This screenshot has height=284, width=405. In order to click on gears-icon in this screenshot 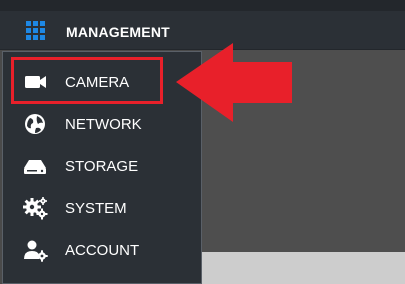, I will do `click(35, 208)`.